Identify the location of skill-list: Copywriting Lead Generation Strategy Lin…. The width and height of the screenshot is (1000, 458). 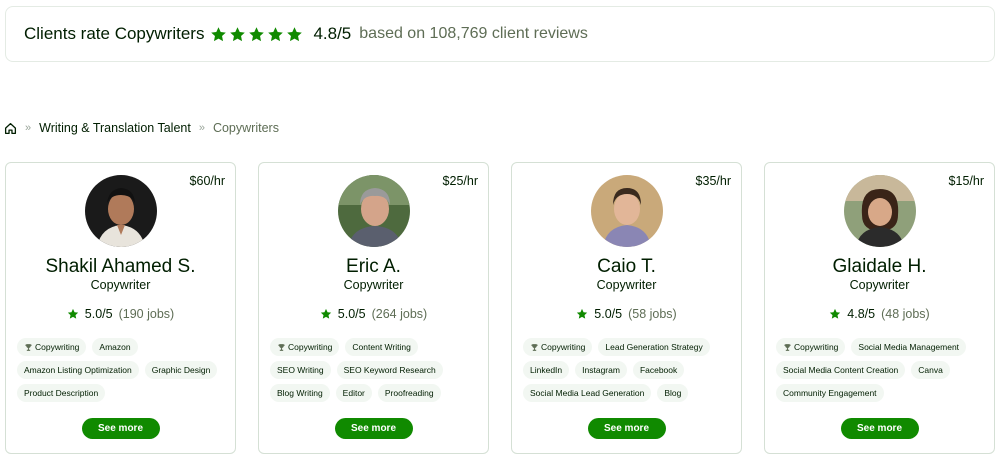
(628, 370).